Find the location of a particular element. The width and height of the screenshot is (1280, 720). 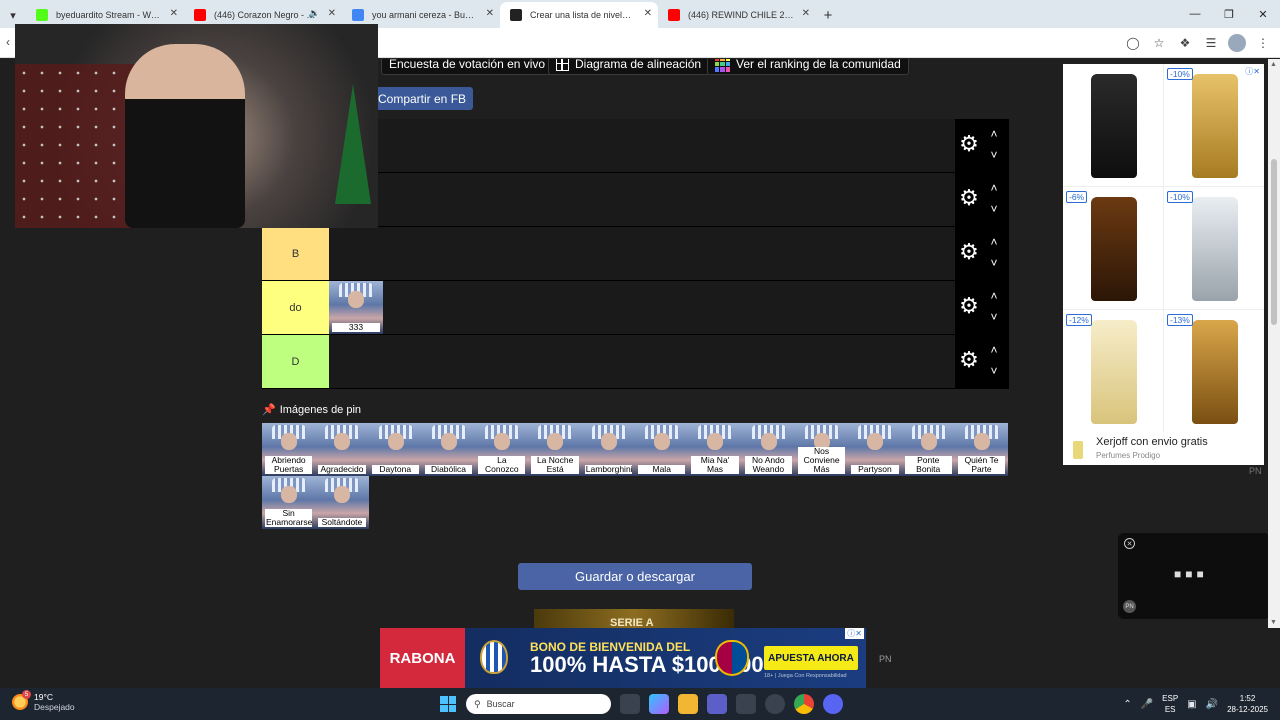

close-window-button: ✕ is located at coordinates (1263, 14).